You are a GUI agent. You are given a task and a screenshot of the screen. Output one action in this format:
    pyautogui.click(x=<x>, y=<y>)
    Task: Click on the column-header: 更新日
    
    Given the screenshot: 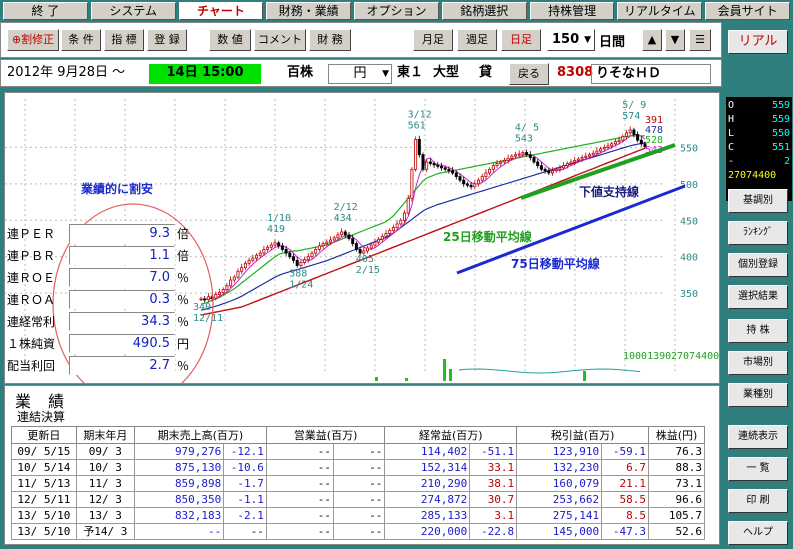 What is the action you would take?
    pyautogui.click(x=44, y=435)
    